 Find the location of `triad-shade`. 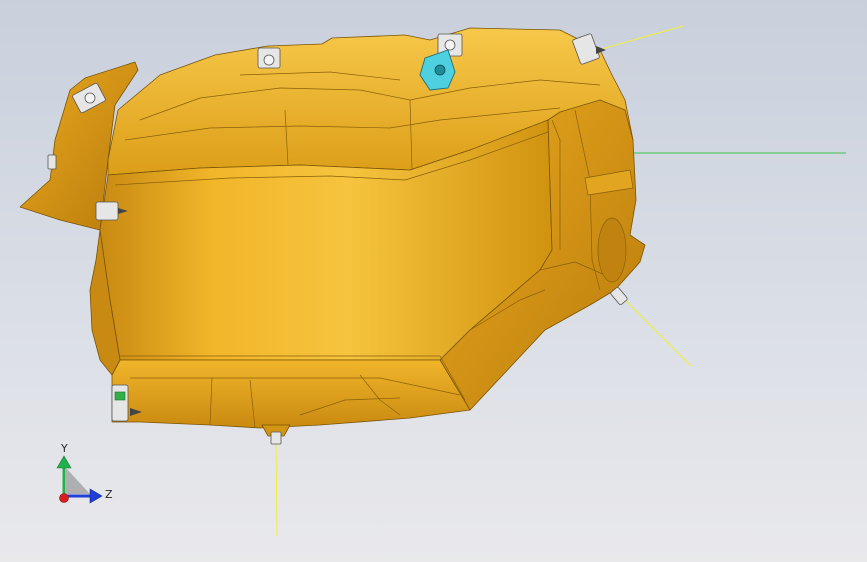

triad-shade is located at coordinates (78, 481).